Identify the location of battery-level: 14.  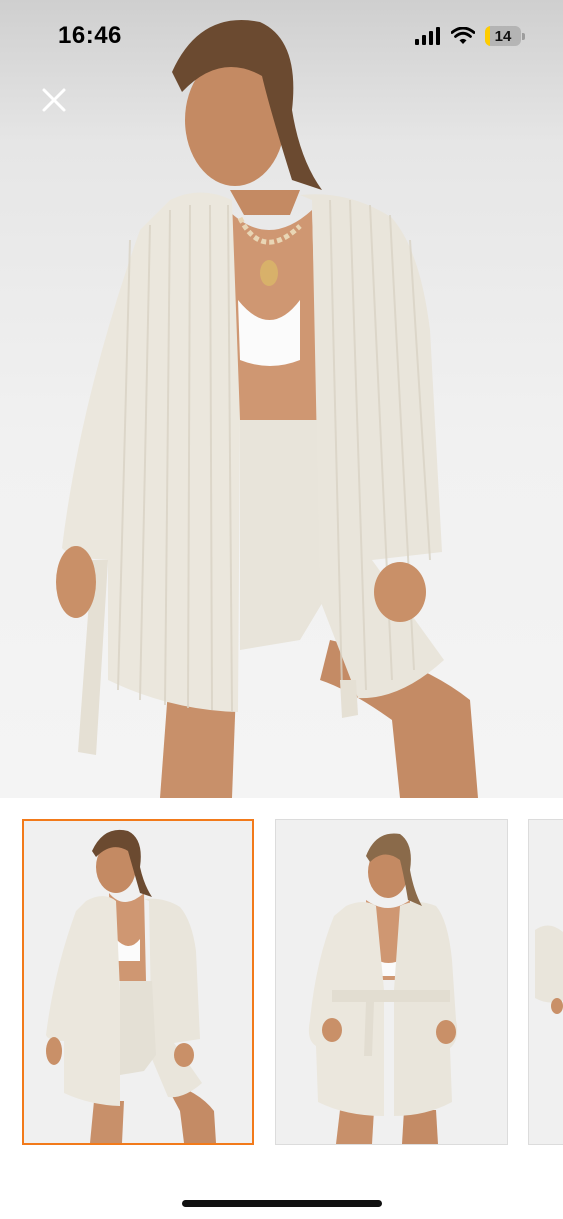
(503, 36).